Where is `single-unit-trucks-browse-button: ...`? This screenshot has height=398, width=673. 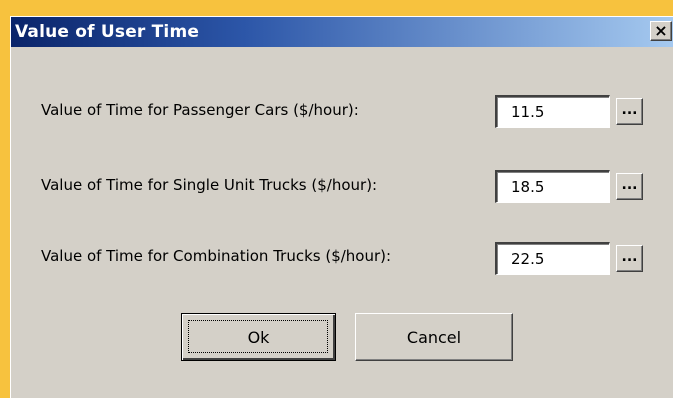 single-unit-trucks-browse-button: ... is located at coordinates (629, 186).